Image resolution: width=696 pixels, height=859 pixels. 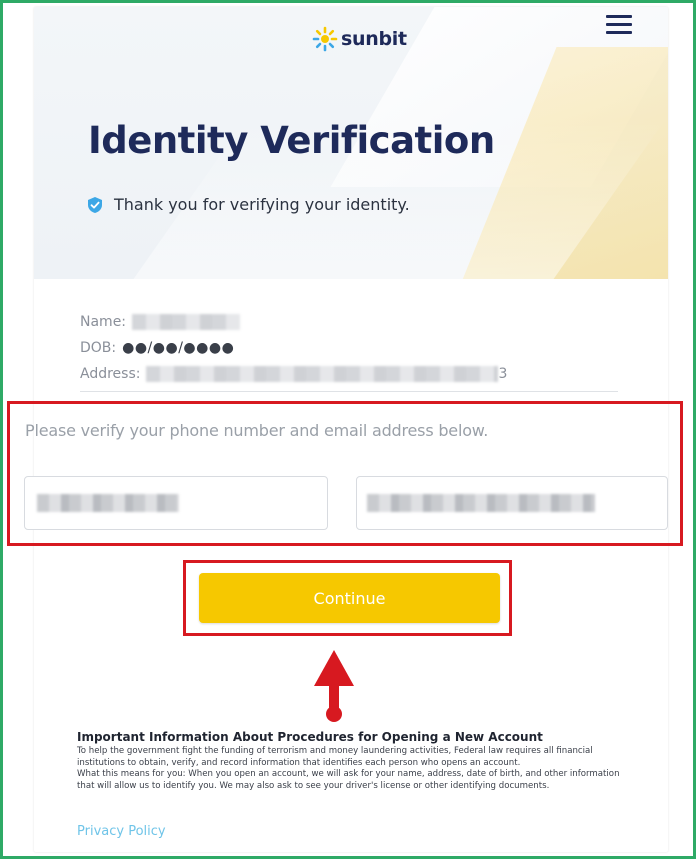 I want to click on info-dob-row: DOB: ●●/●●/●●●●, so click(x=293, y=348).